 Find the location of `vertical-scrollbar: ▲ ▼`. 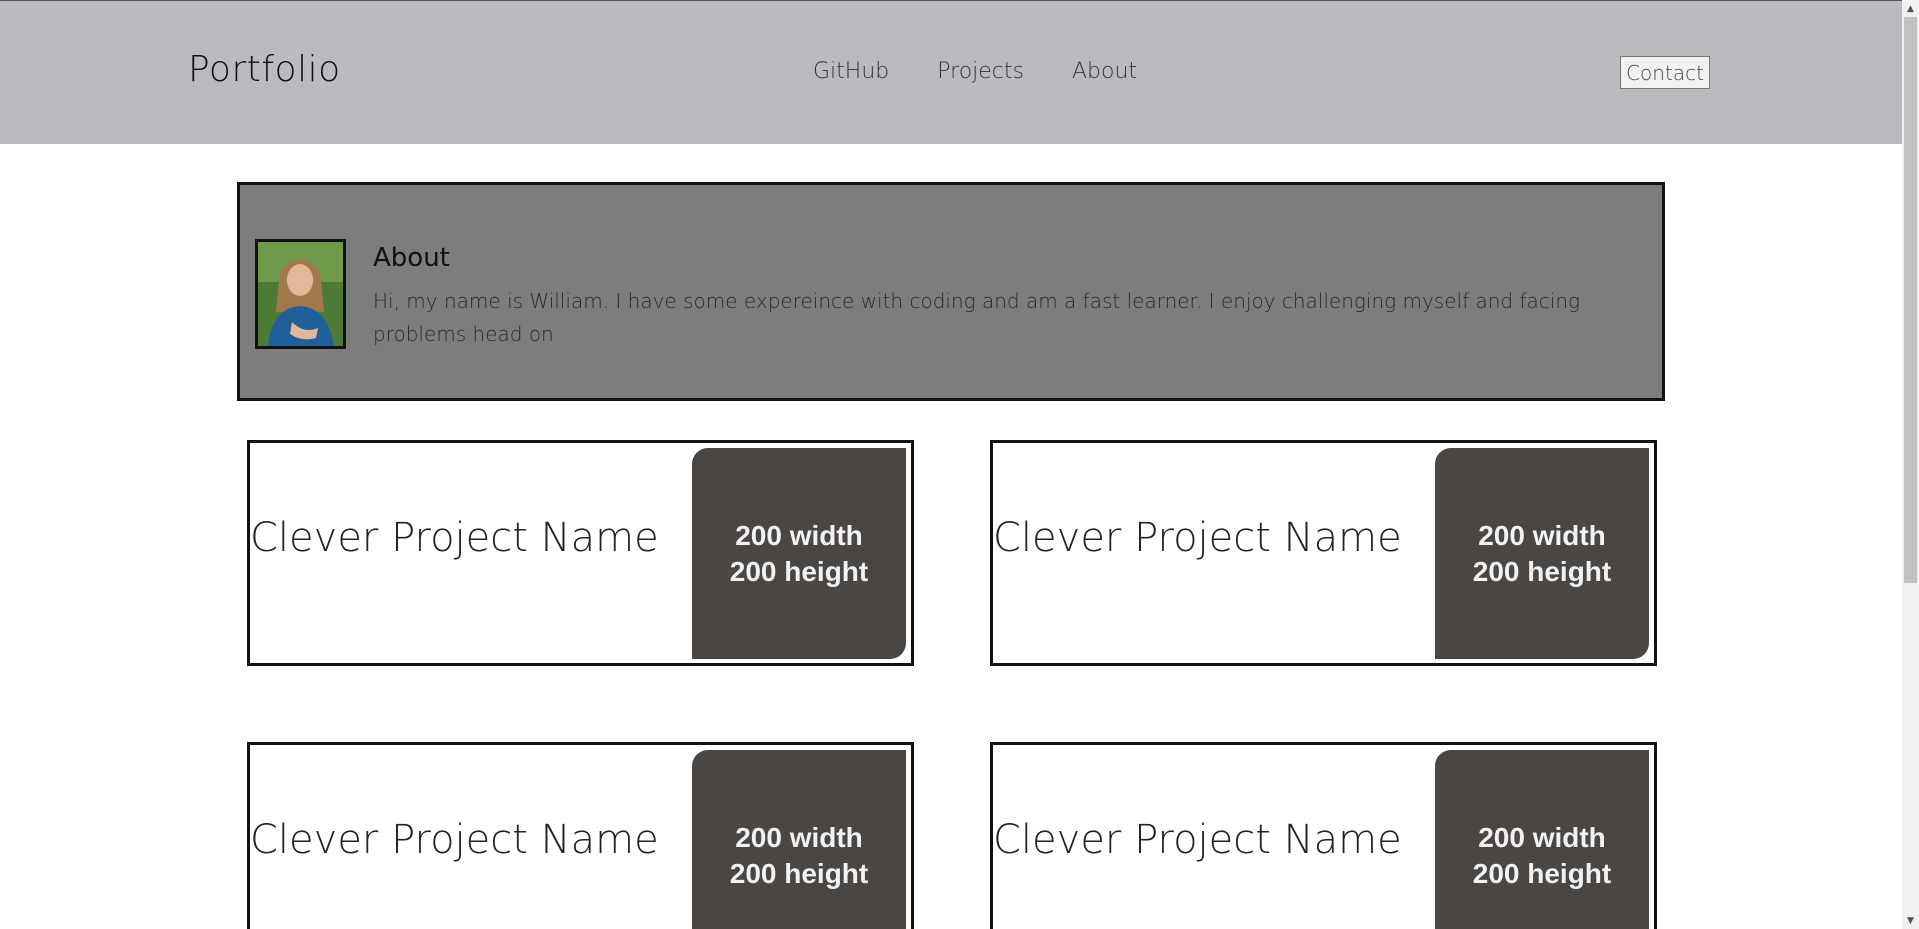

vertical-scrollbar: ▲ ▼ is located at coordinates (1910, 464).